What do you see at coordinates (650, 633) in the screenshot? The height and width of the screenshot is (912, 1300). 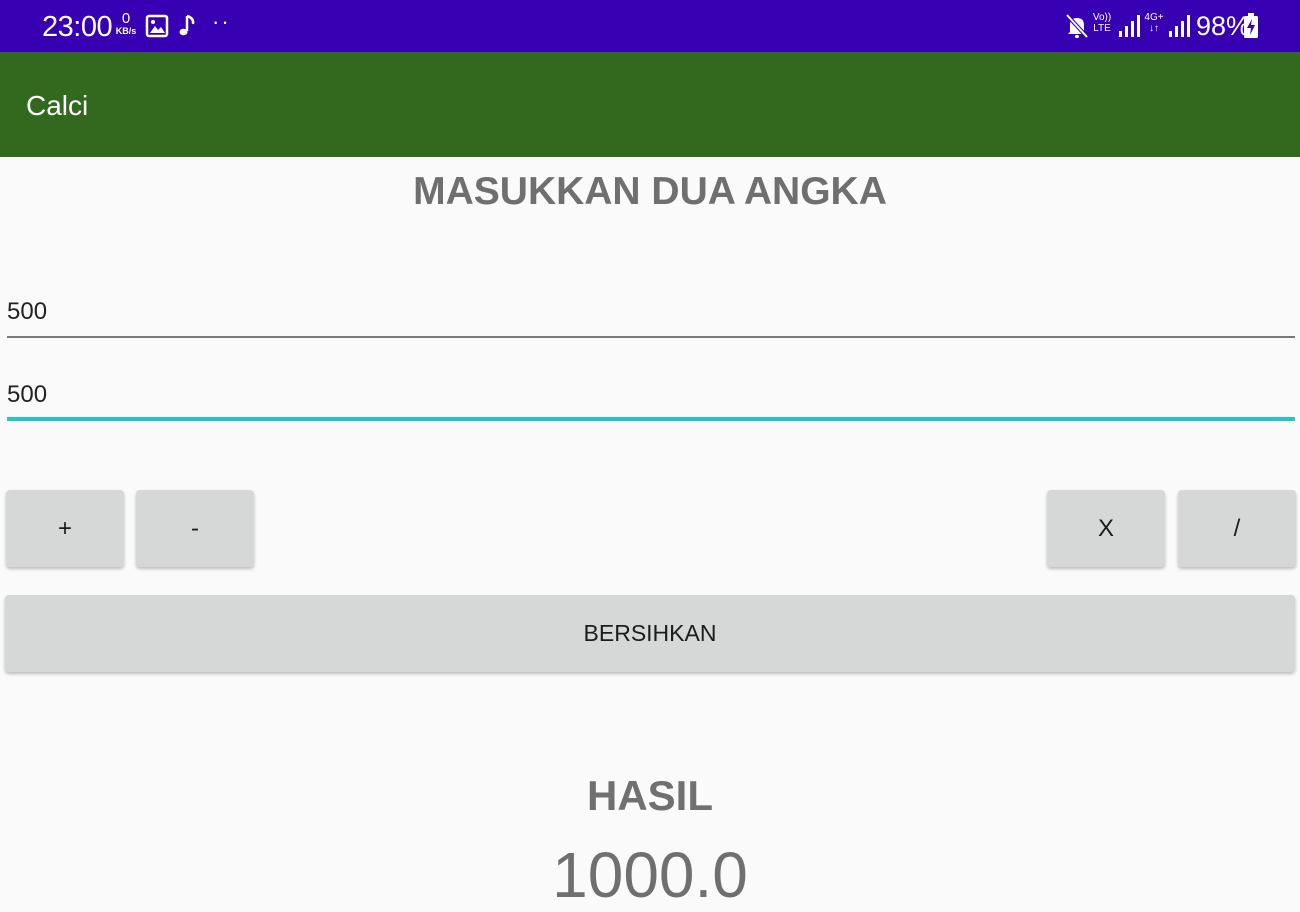 I see `clear-button: BERSIHKAN` at bounding box center [650, 633].